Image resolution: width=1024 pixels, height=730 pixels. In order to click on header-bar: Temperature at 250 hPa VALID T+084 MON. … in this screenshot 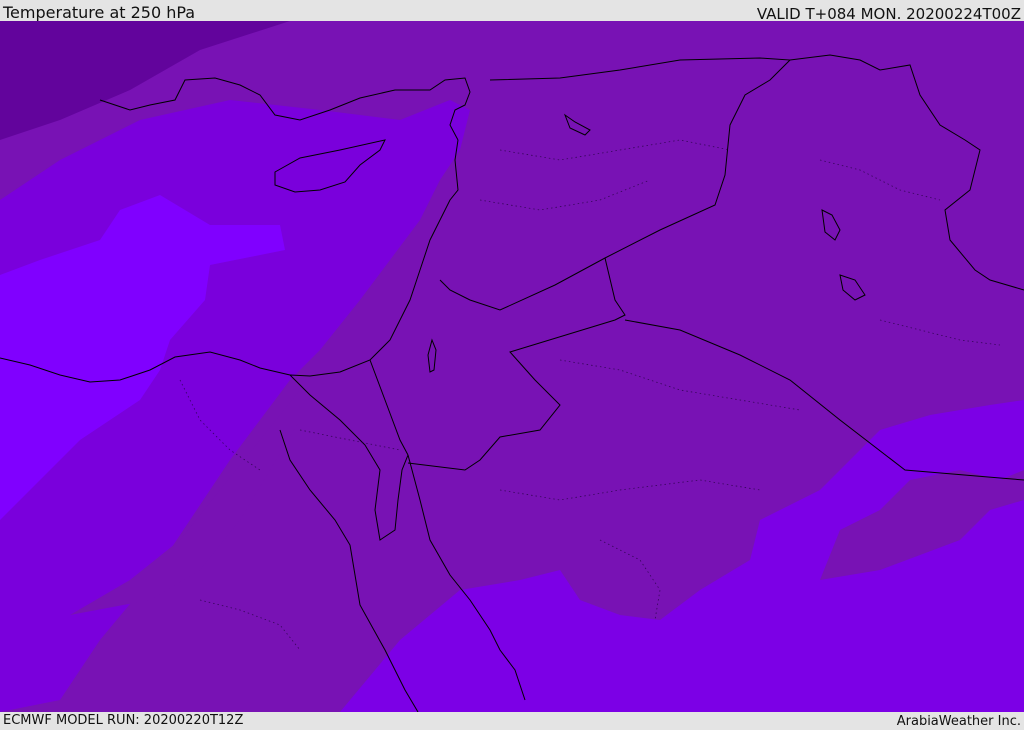, I will do `click(512, 11)`.